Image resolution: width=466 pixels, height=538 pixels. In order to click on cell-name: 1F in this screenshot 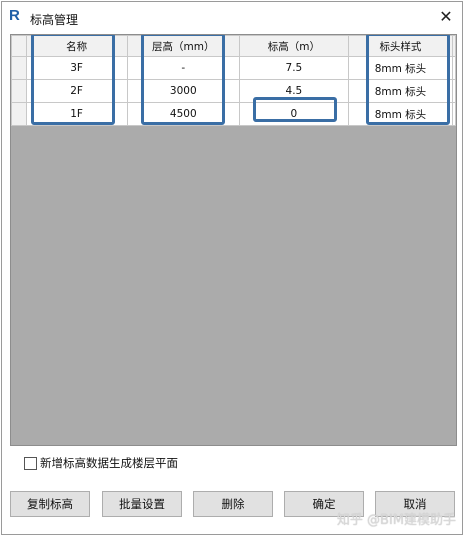, I will do `click(76, 114)`.